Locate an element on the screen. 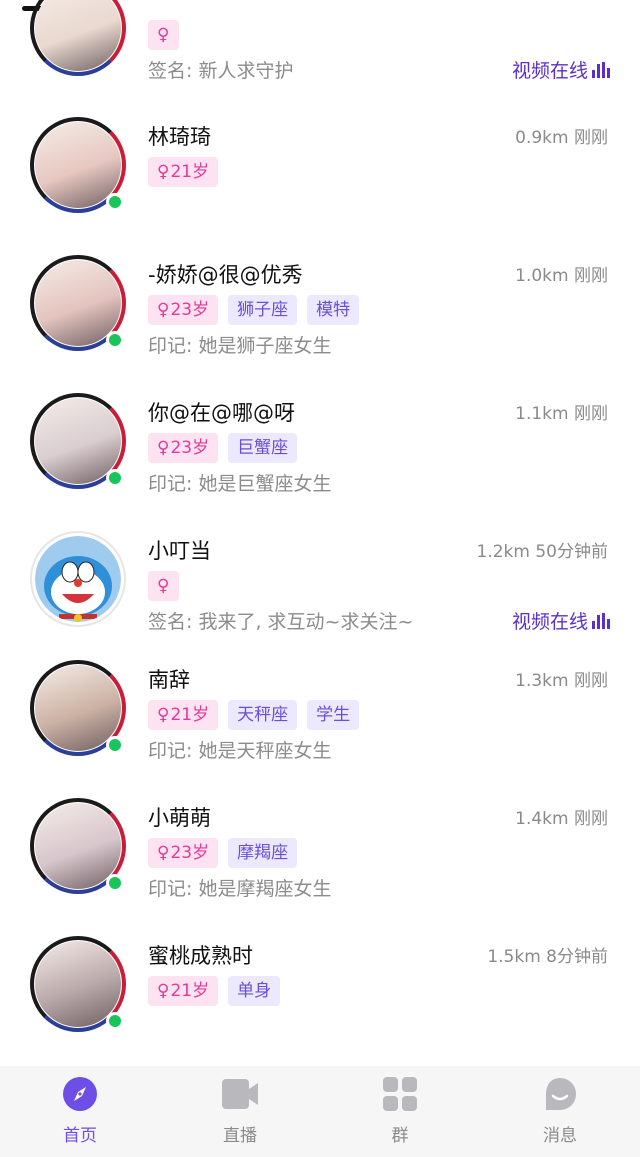  tag-label: 单身 is located at coordinates (254, 991).